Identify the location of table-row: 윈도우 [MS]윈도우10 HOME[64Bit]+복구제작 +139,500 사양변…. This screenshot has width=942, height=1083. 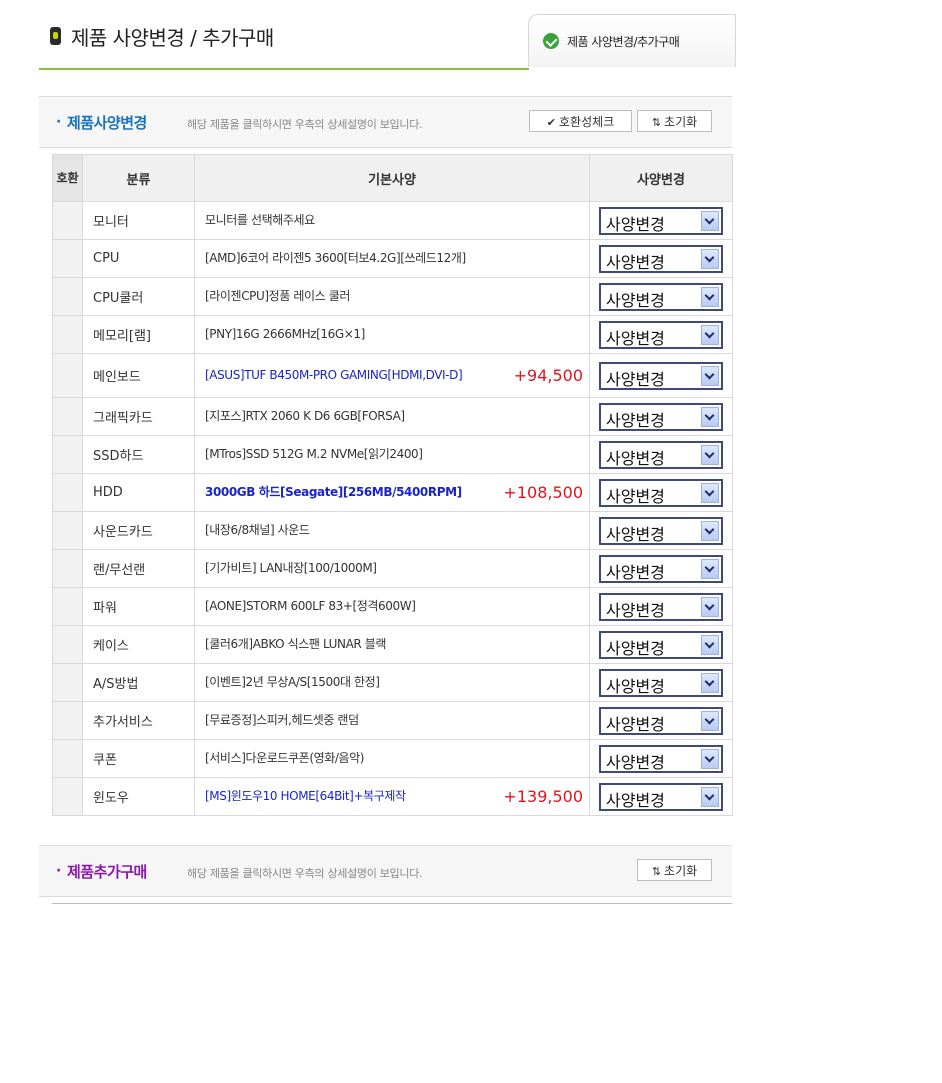
(392, 796).